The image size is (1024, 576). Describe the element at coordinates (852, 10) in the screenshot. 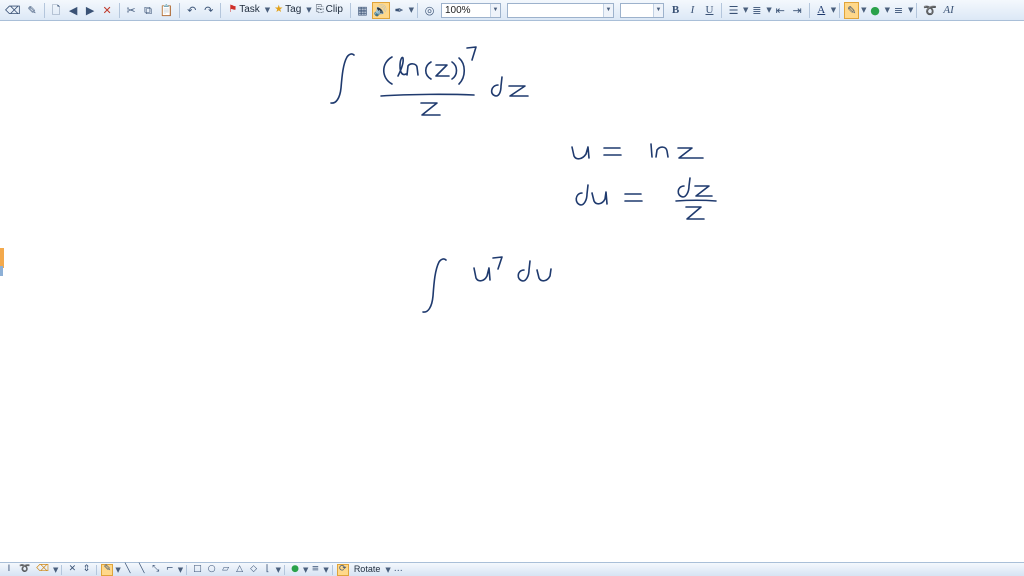

I see `highlighter-icon: ✎` at that location.